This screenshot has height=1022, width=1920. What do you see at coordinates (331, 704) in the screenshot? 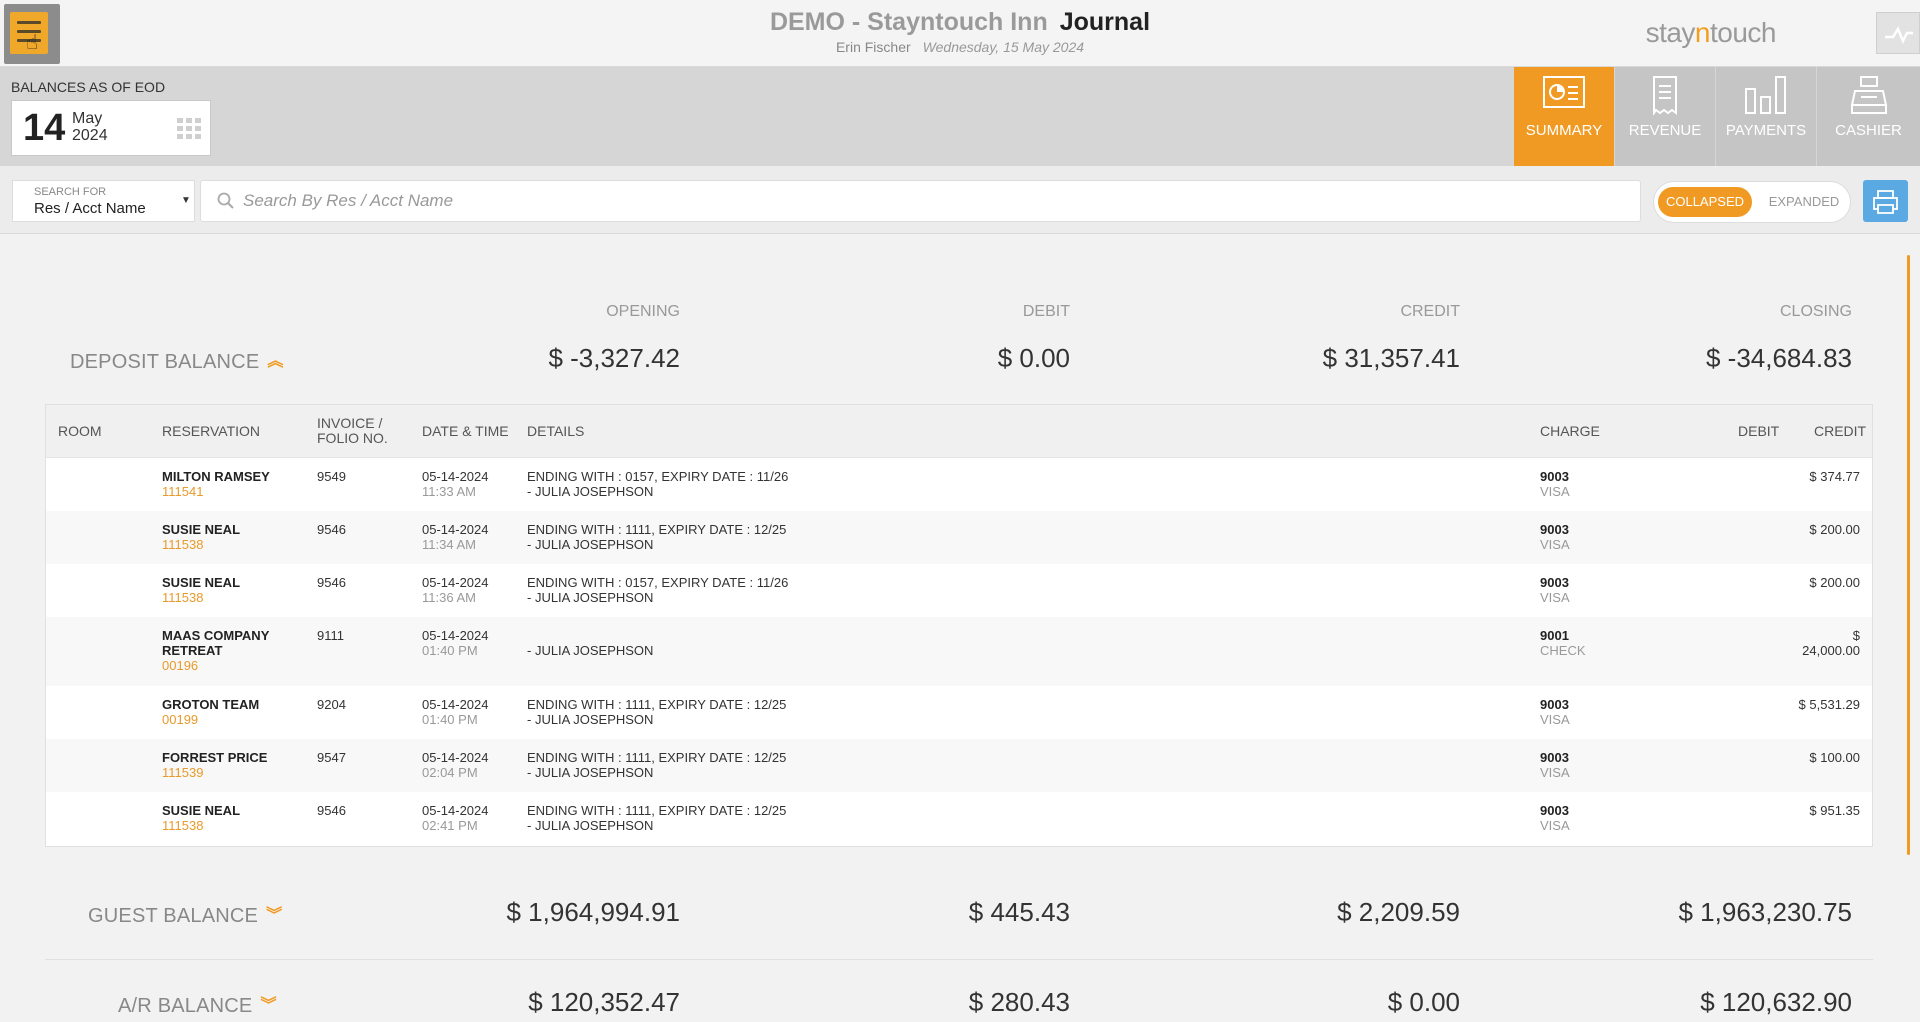
I see `folio-number: 9204` at bounding box center [331, 704].